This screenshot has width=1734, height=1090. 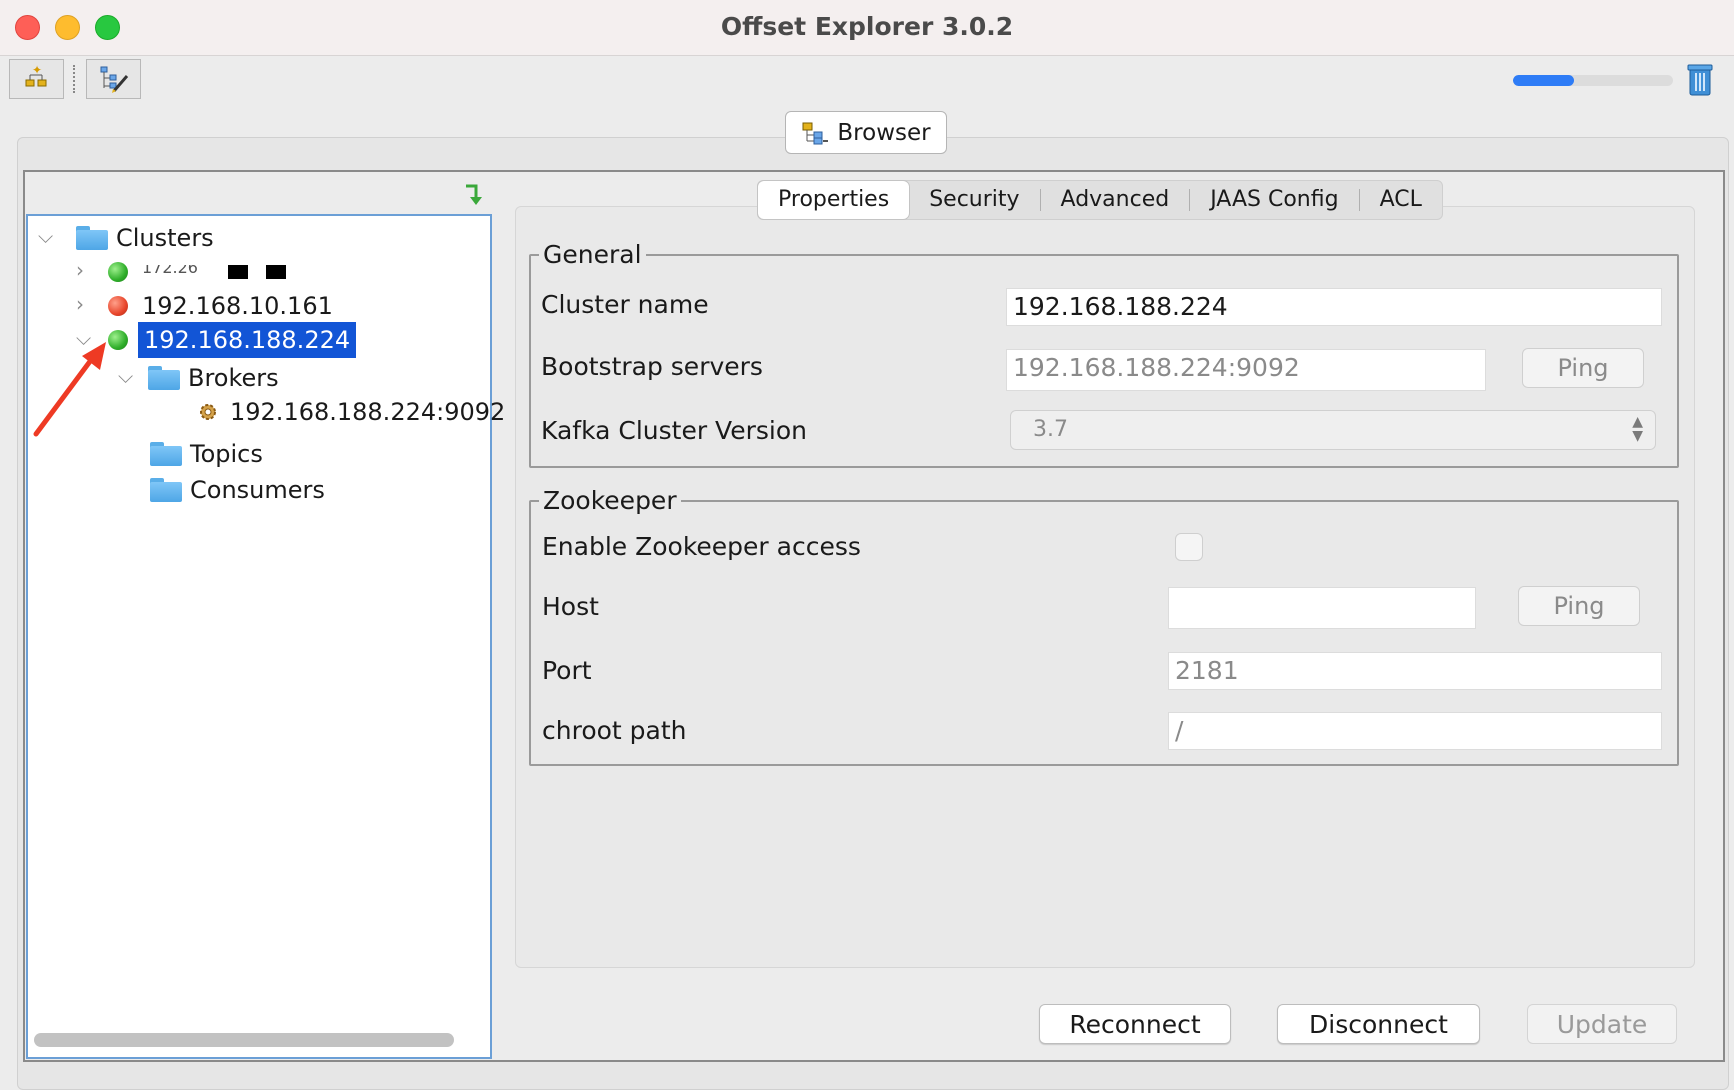 I want to click on tree-broker-label: 192.168.188.224:9092, so click(x=368, y=412).